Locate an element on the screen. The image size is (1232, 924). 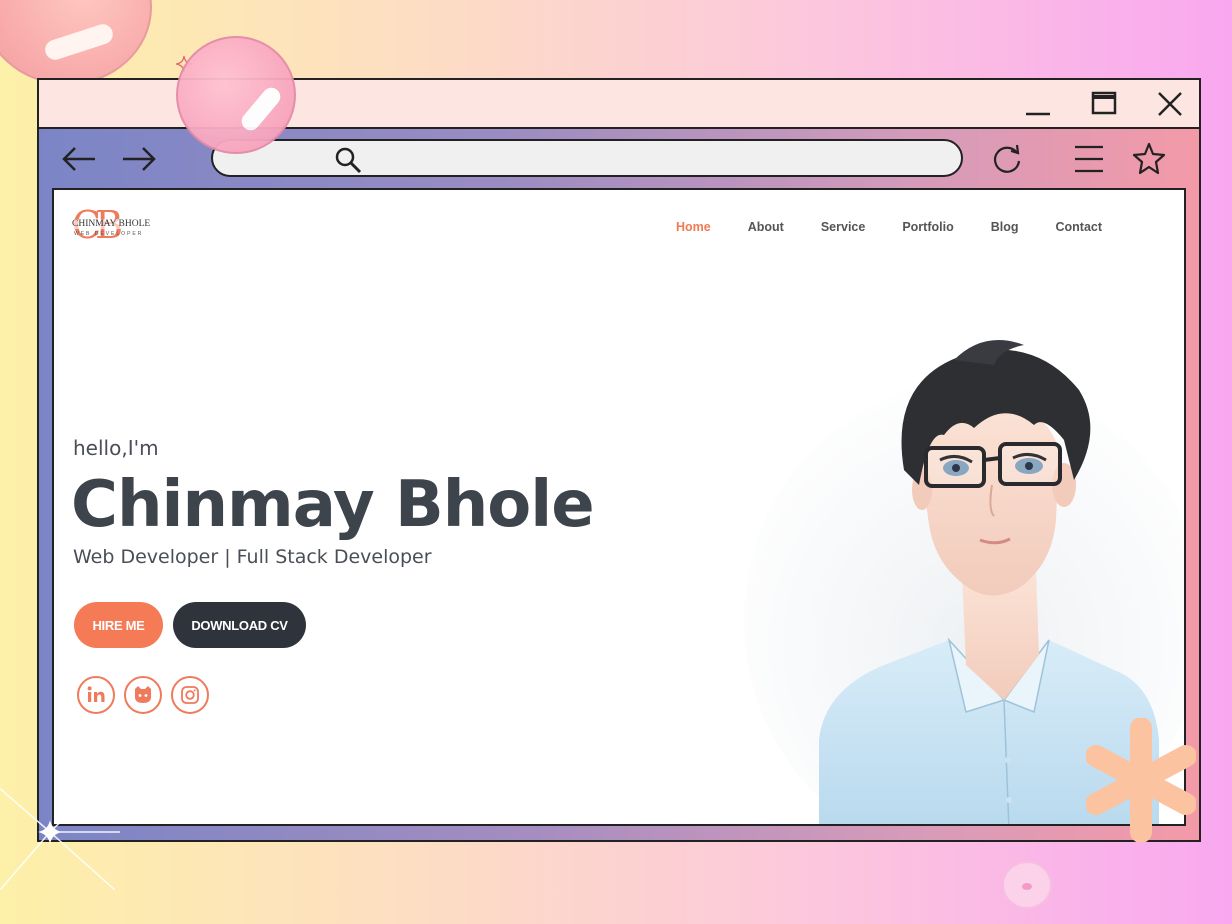
maximize-icon is located at coordinates (1104, 103).